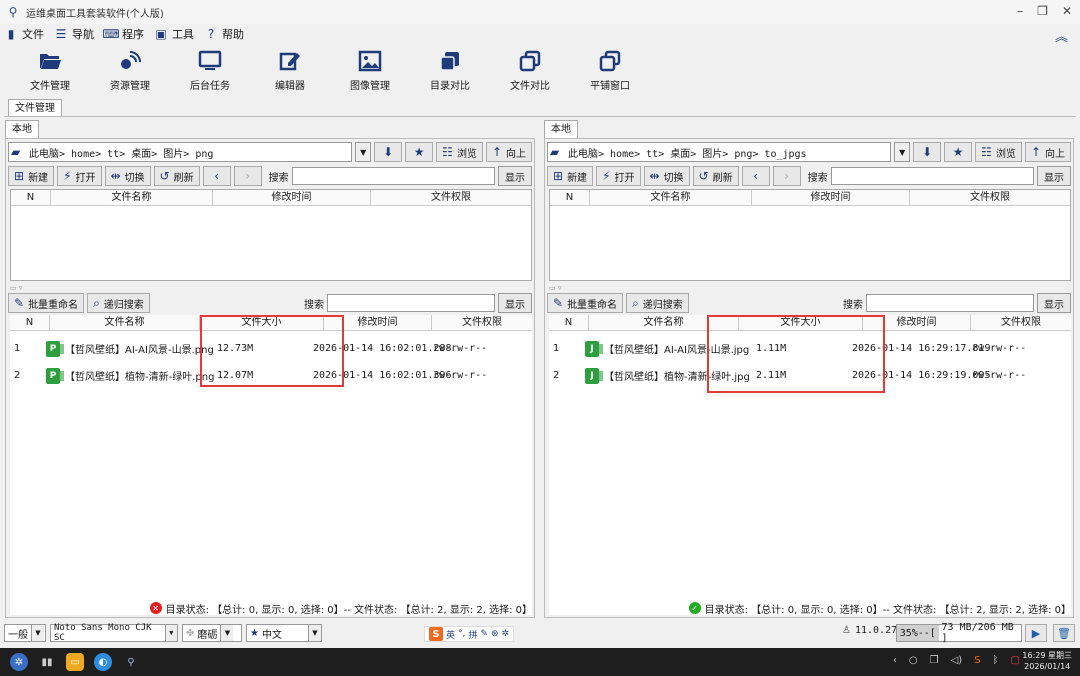 The image size is (1080, 676). What do you see at coordinates (1042, 11) in the screenshot?
I see `restore-icon: ❐` at bounding box center [1042, 11].